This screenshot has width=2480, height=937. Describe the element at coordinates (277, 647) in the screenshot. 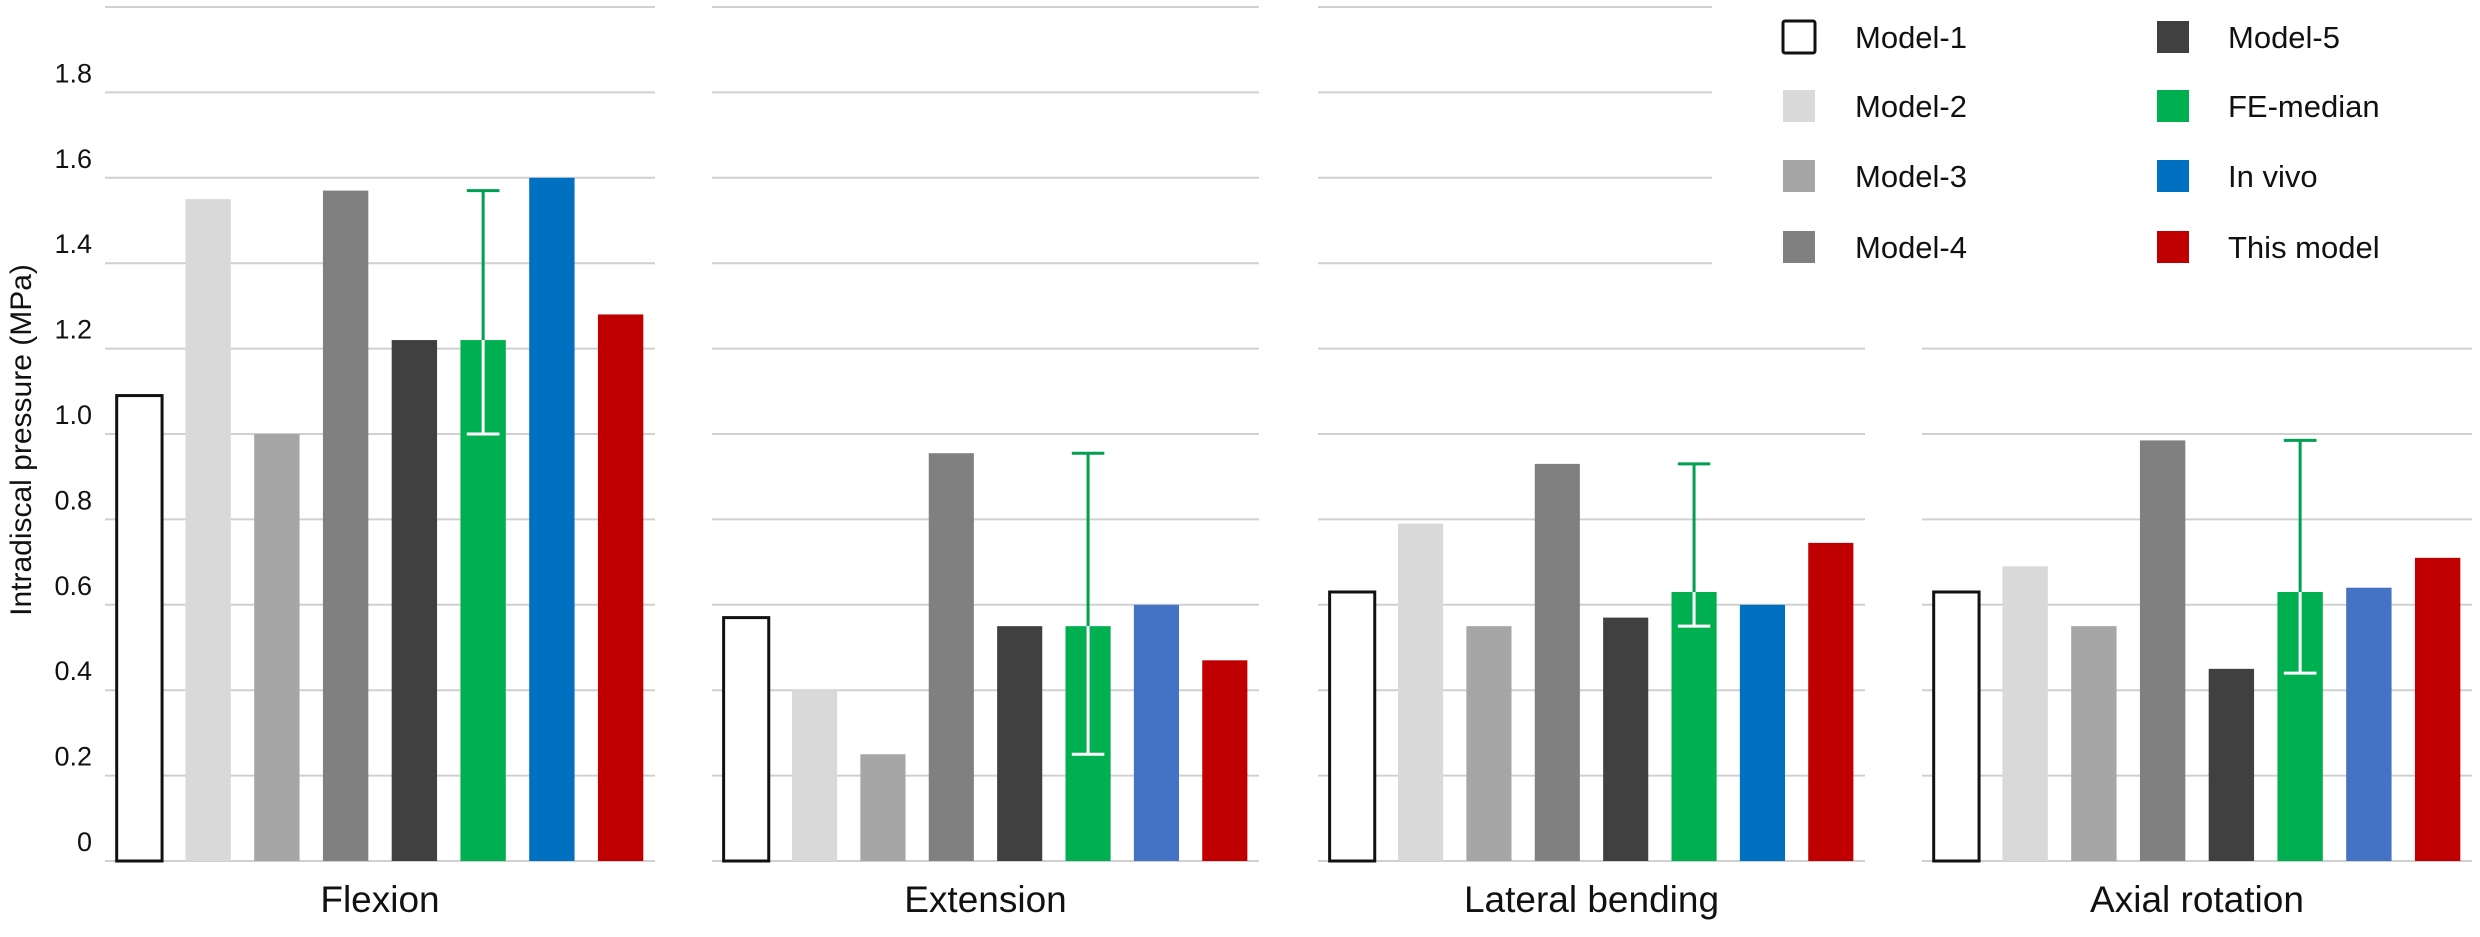

I see `bar-model-3-flexion` at that location.